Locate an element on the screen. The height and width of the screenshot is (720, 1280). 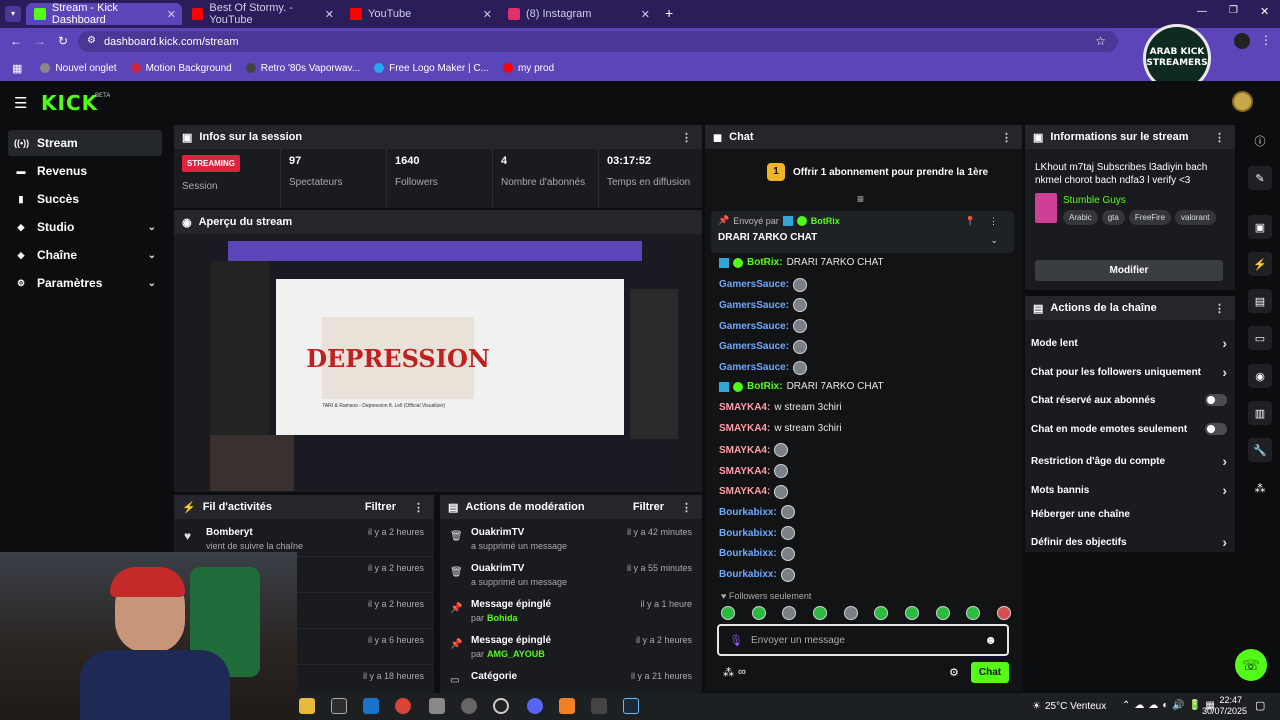
category-name: Stumble Guys is located at coordinates (1094, 200).